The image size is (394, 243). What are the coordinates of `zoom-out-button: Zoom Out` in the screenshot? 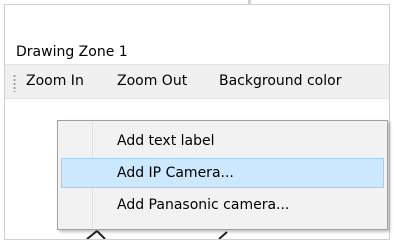 It's located at (152, 81).